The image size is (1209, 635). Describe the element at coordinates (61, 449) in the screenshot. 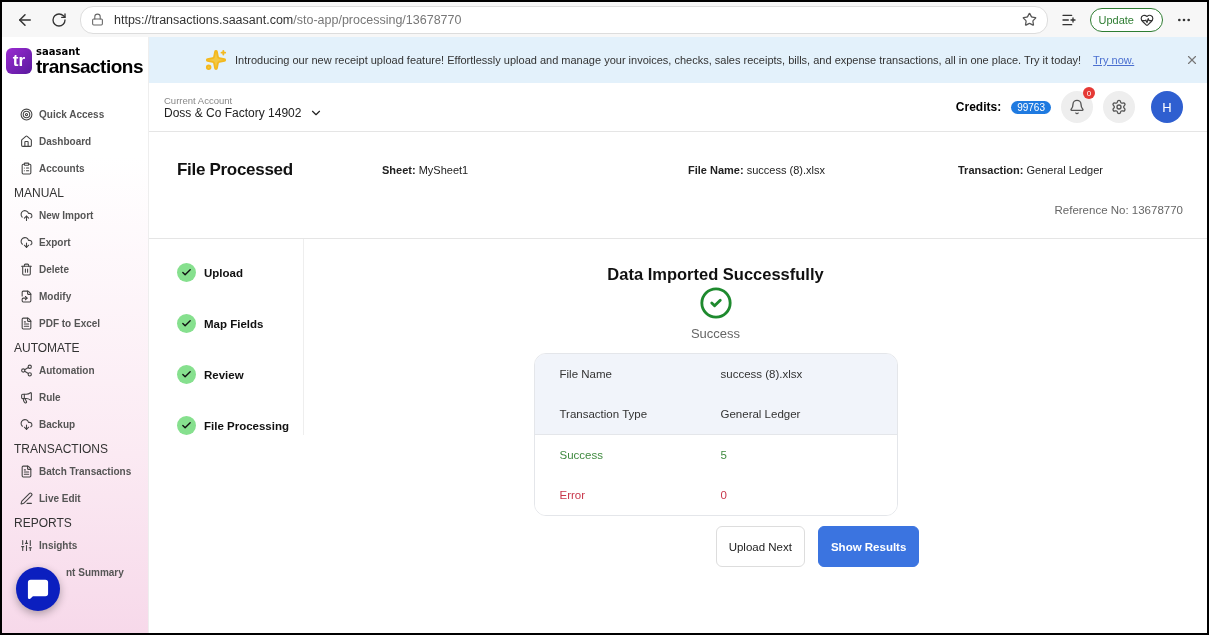

I see `sidebar-heading: TRANSACTIONS` at that location.